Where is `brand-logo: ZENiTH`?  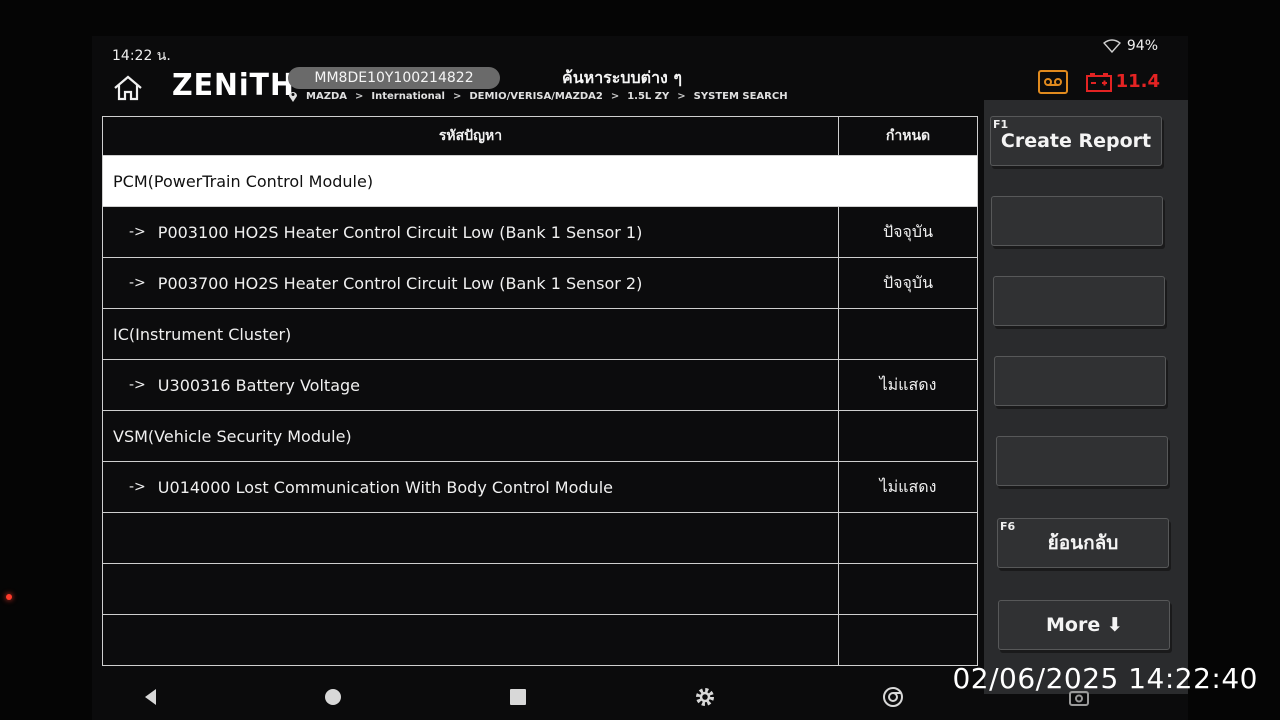 brand-logo: ZENiTH is located at coordinates (233, 85).